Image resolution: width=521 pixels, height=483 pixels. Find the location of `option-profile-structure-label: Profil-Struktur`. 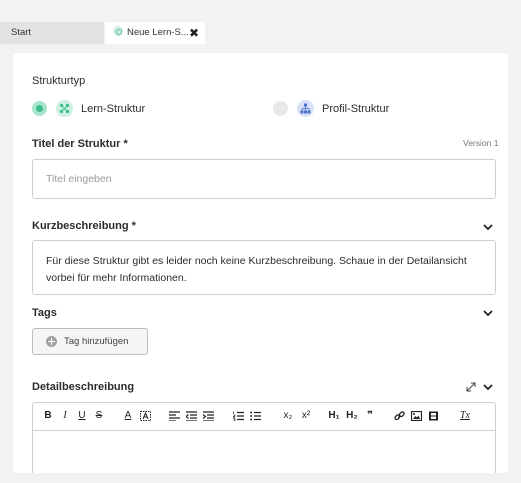

option-profile-structure-label: Profil-Struktur is located at coordinates (355, 109).